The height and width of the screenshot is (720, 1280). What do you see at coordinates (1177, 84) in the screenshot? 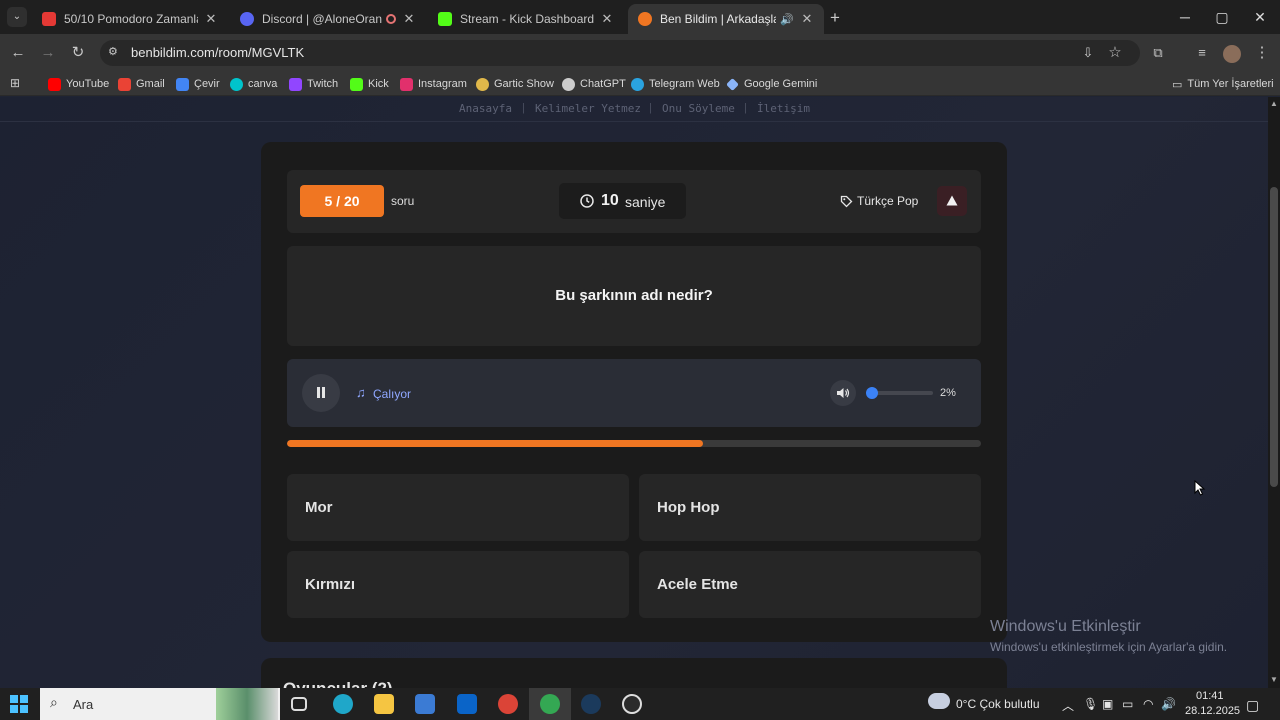
I see `folder-icon: ▭` at bounding box center [1177, 84].